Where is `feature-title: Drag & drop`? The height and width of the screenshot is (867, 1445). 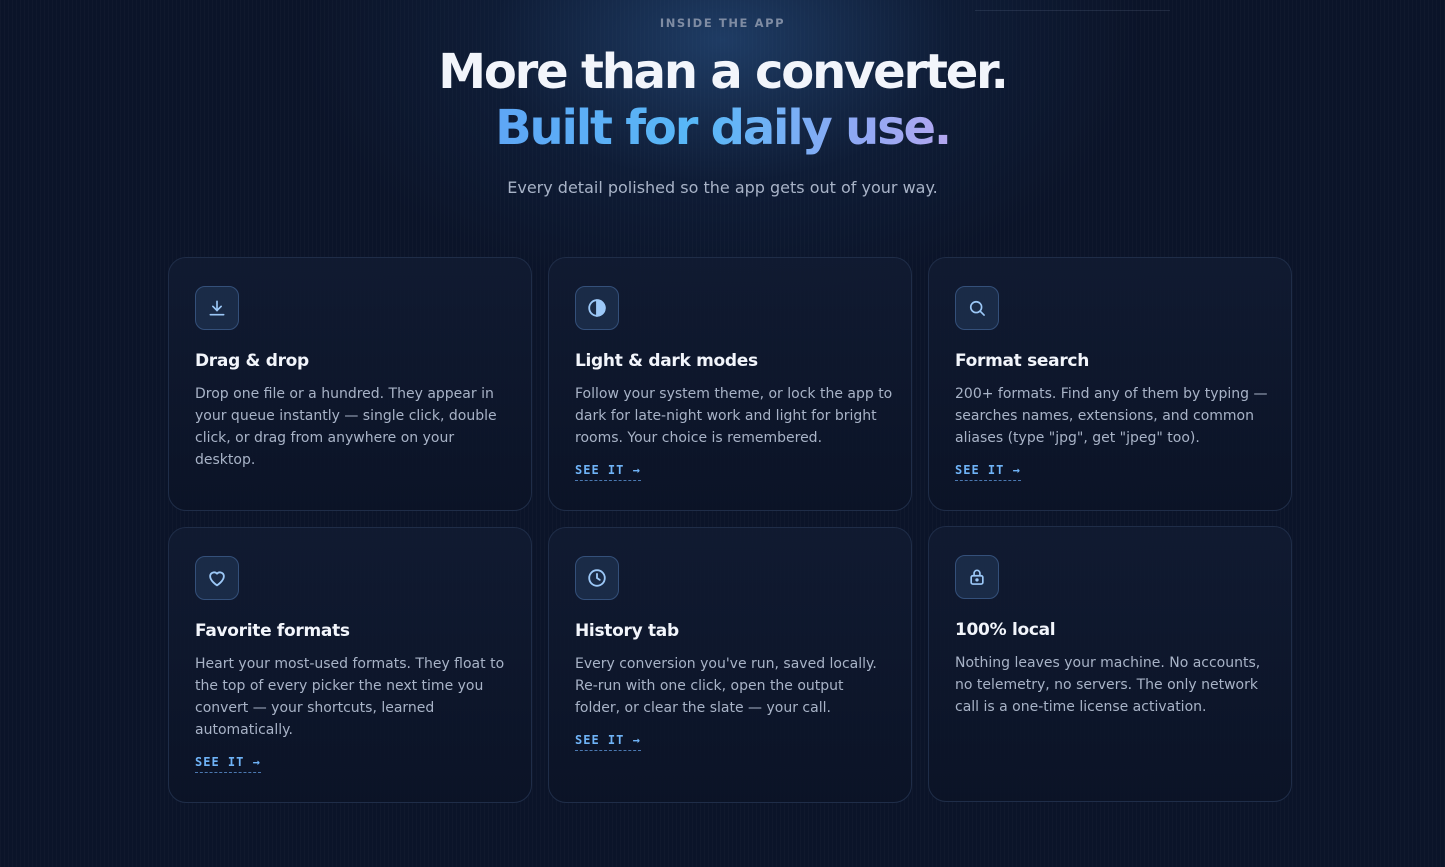
feature-title: Drag & drop is located at coordinates (252, 361).